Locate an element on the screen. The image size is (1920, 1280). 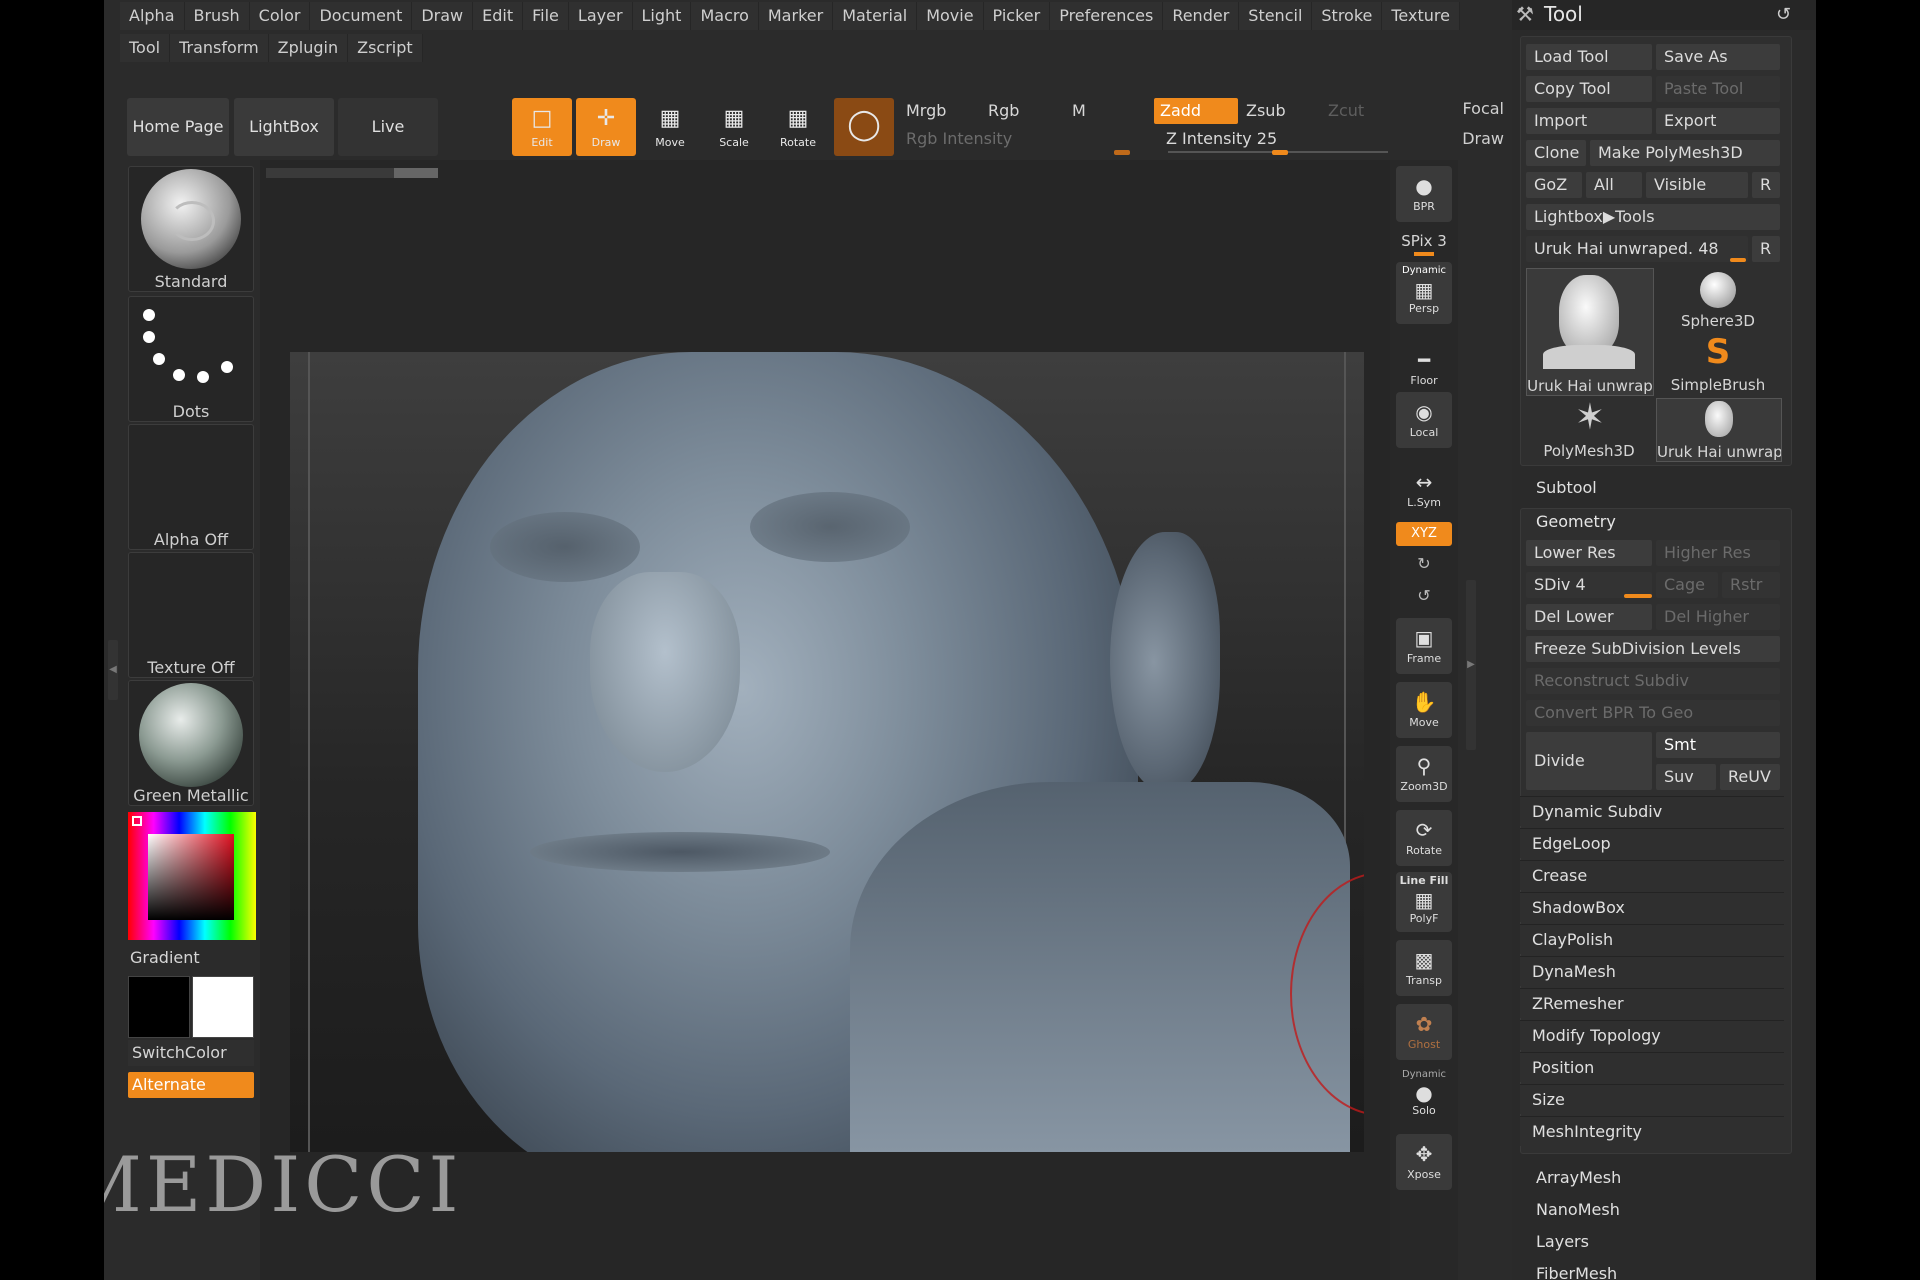
tool-thumb-uruk-hai-2: Uruk Hai unwrap is located at coordinates (1719, 430).